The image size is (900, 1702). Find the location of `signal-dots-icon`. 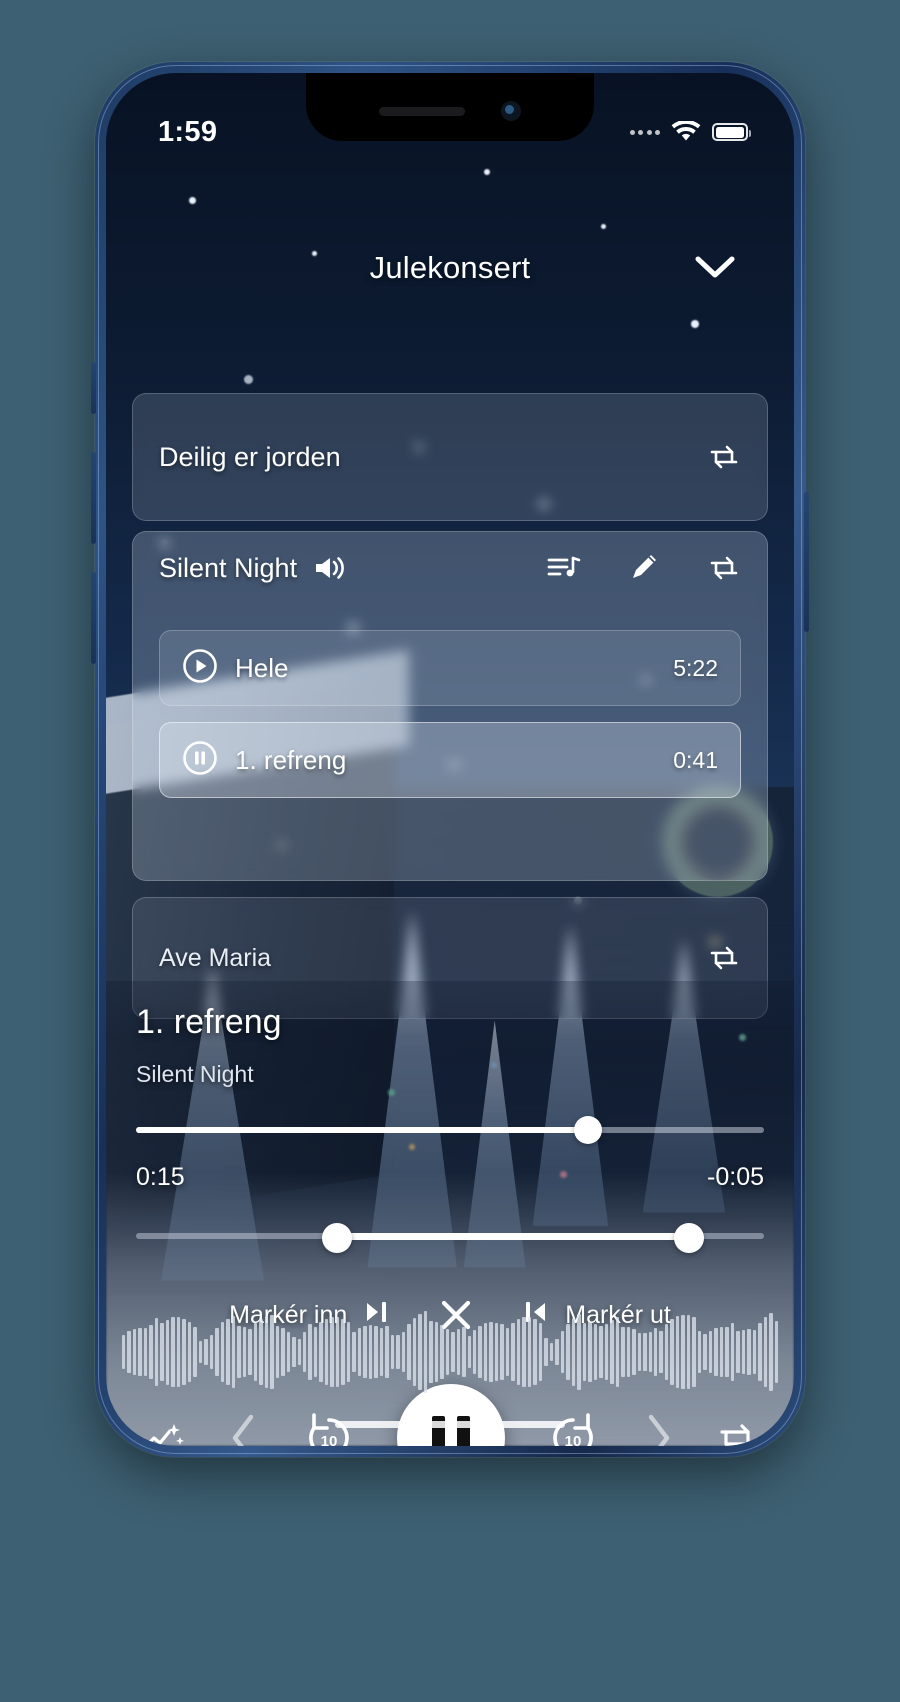

signal-dots-icon is located at coordinates (644, 132).